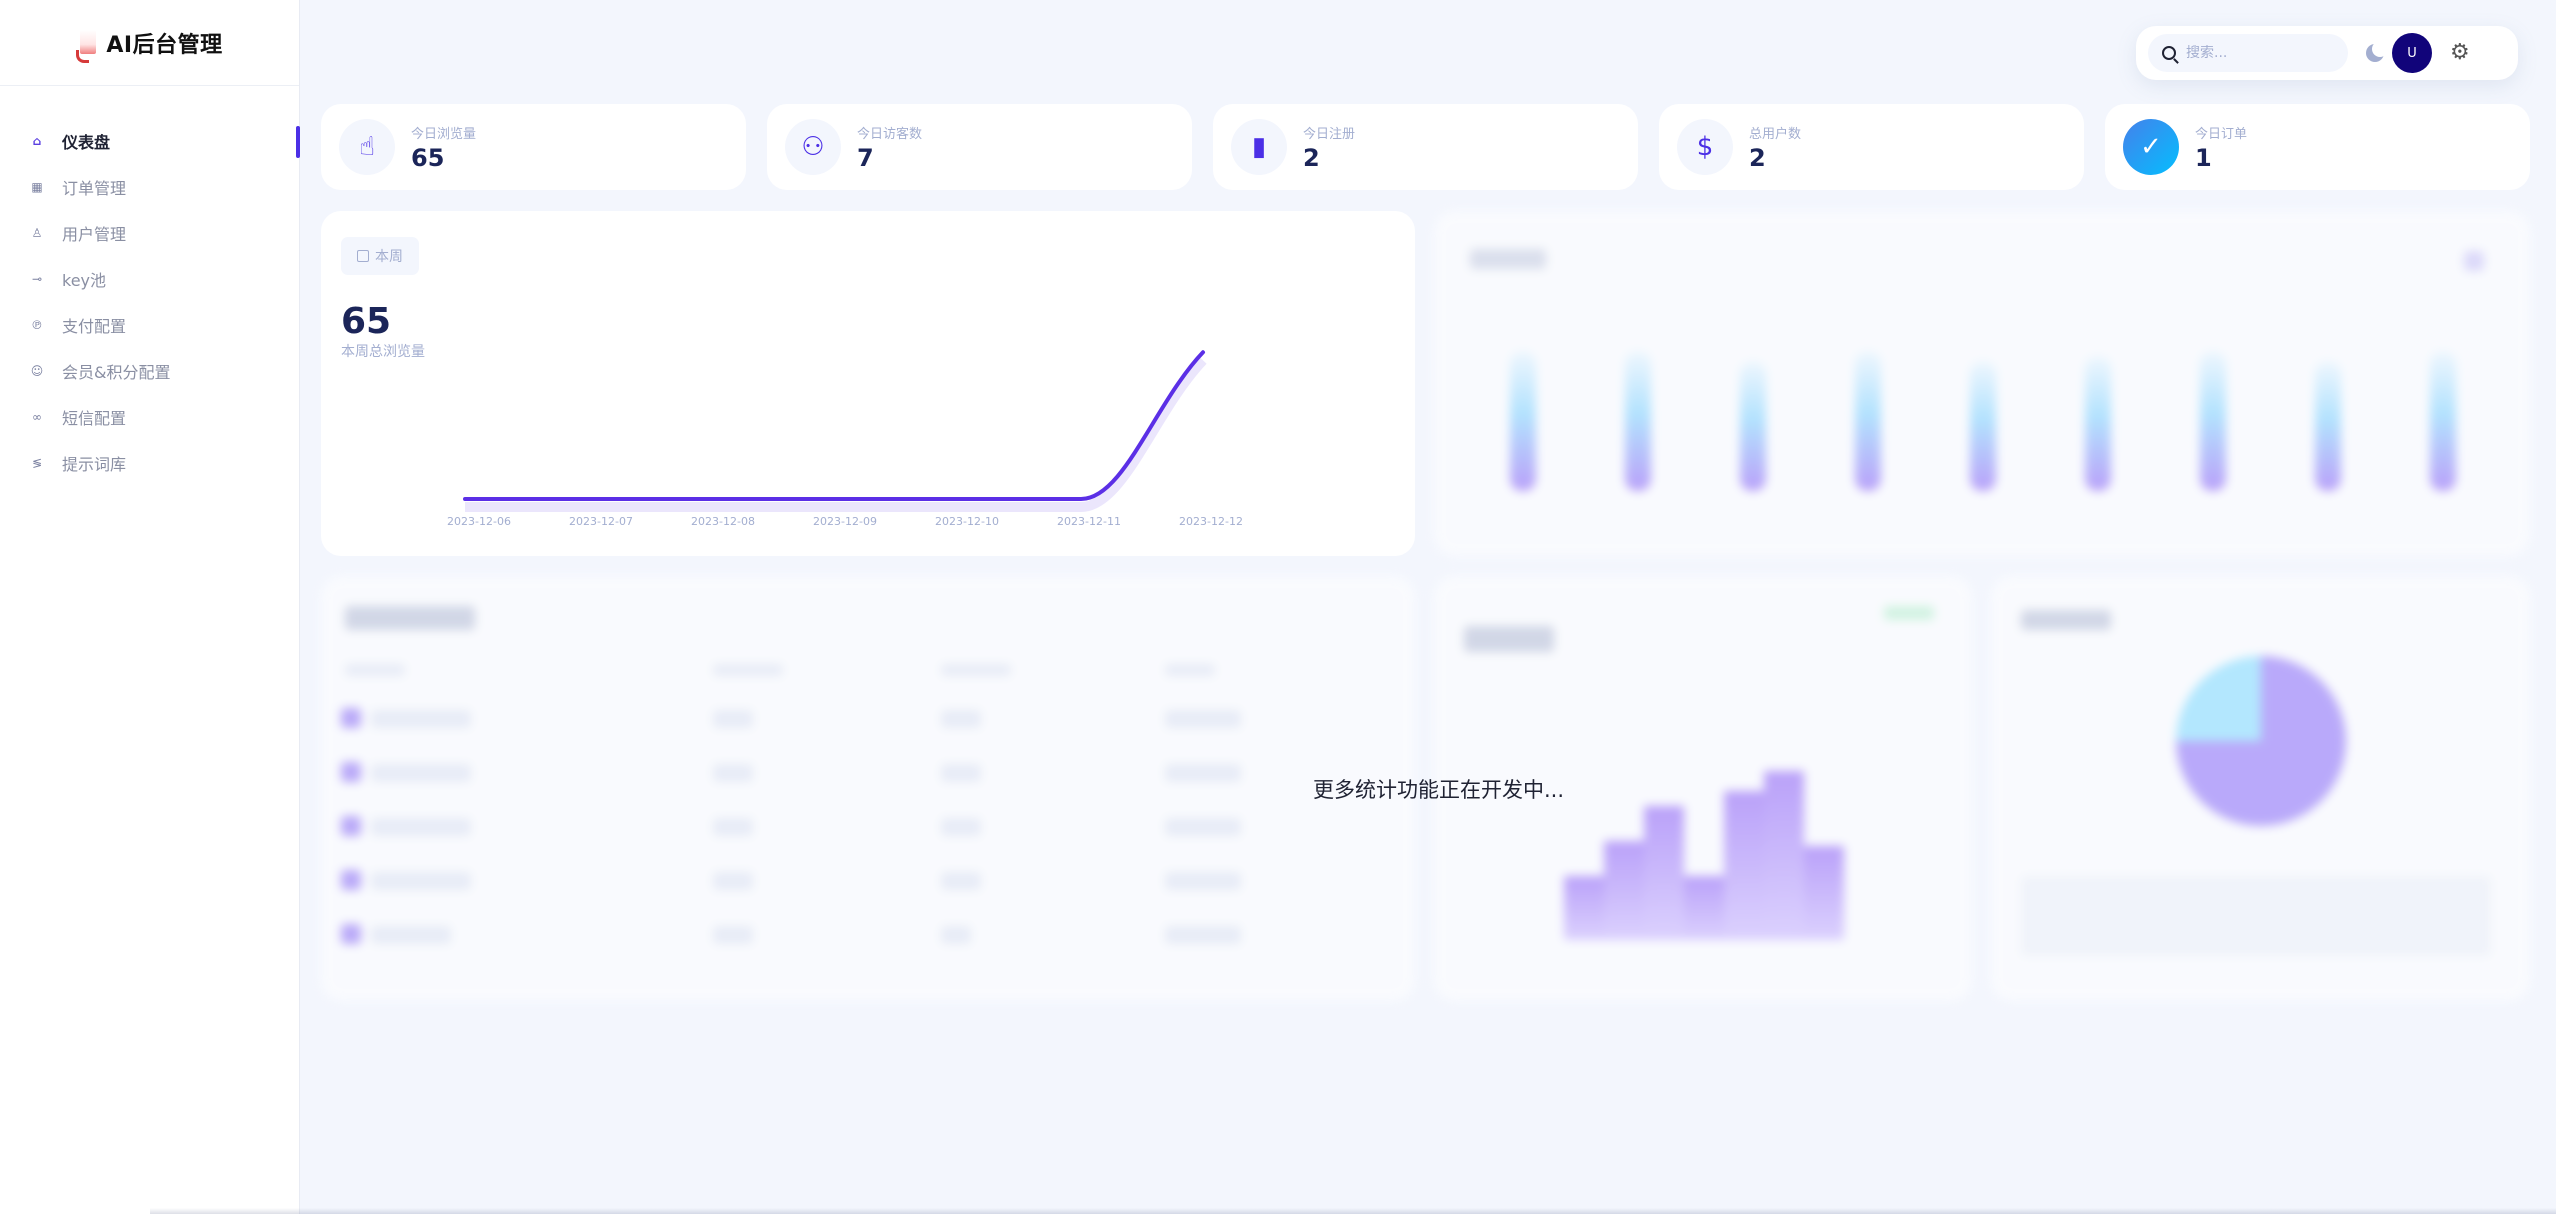 The image size is (2556, 1214). What do you see at coordinates (834, 425) in the screenshot?
I see `chart-series-line` at bounding box center [834, 425].